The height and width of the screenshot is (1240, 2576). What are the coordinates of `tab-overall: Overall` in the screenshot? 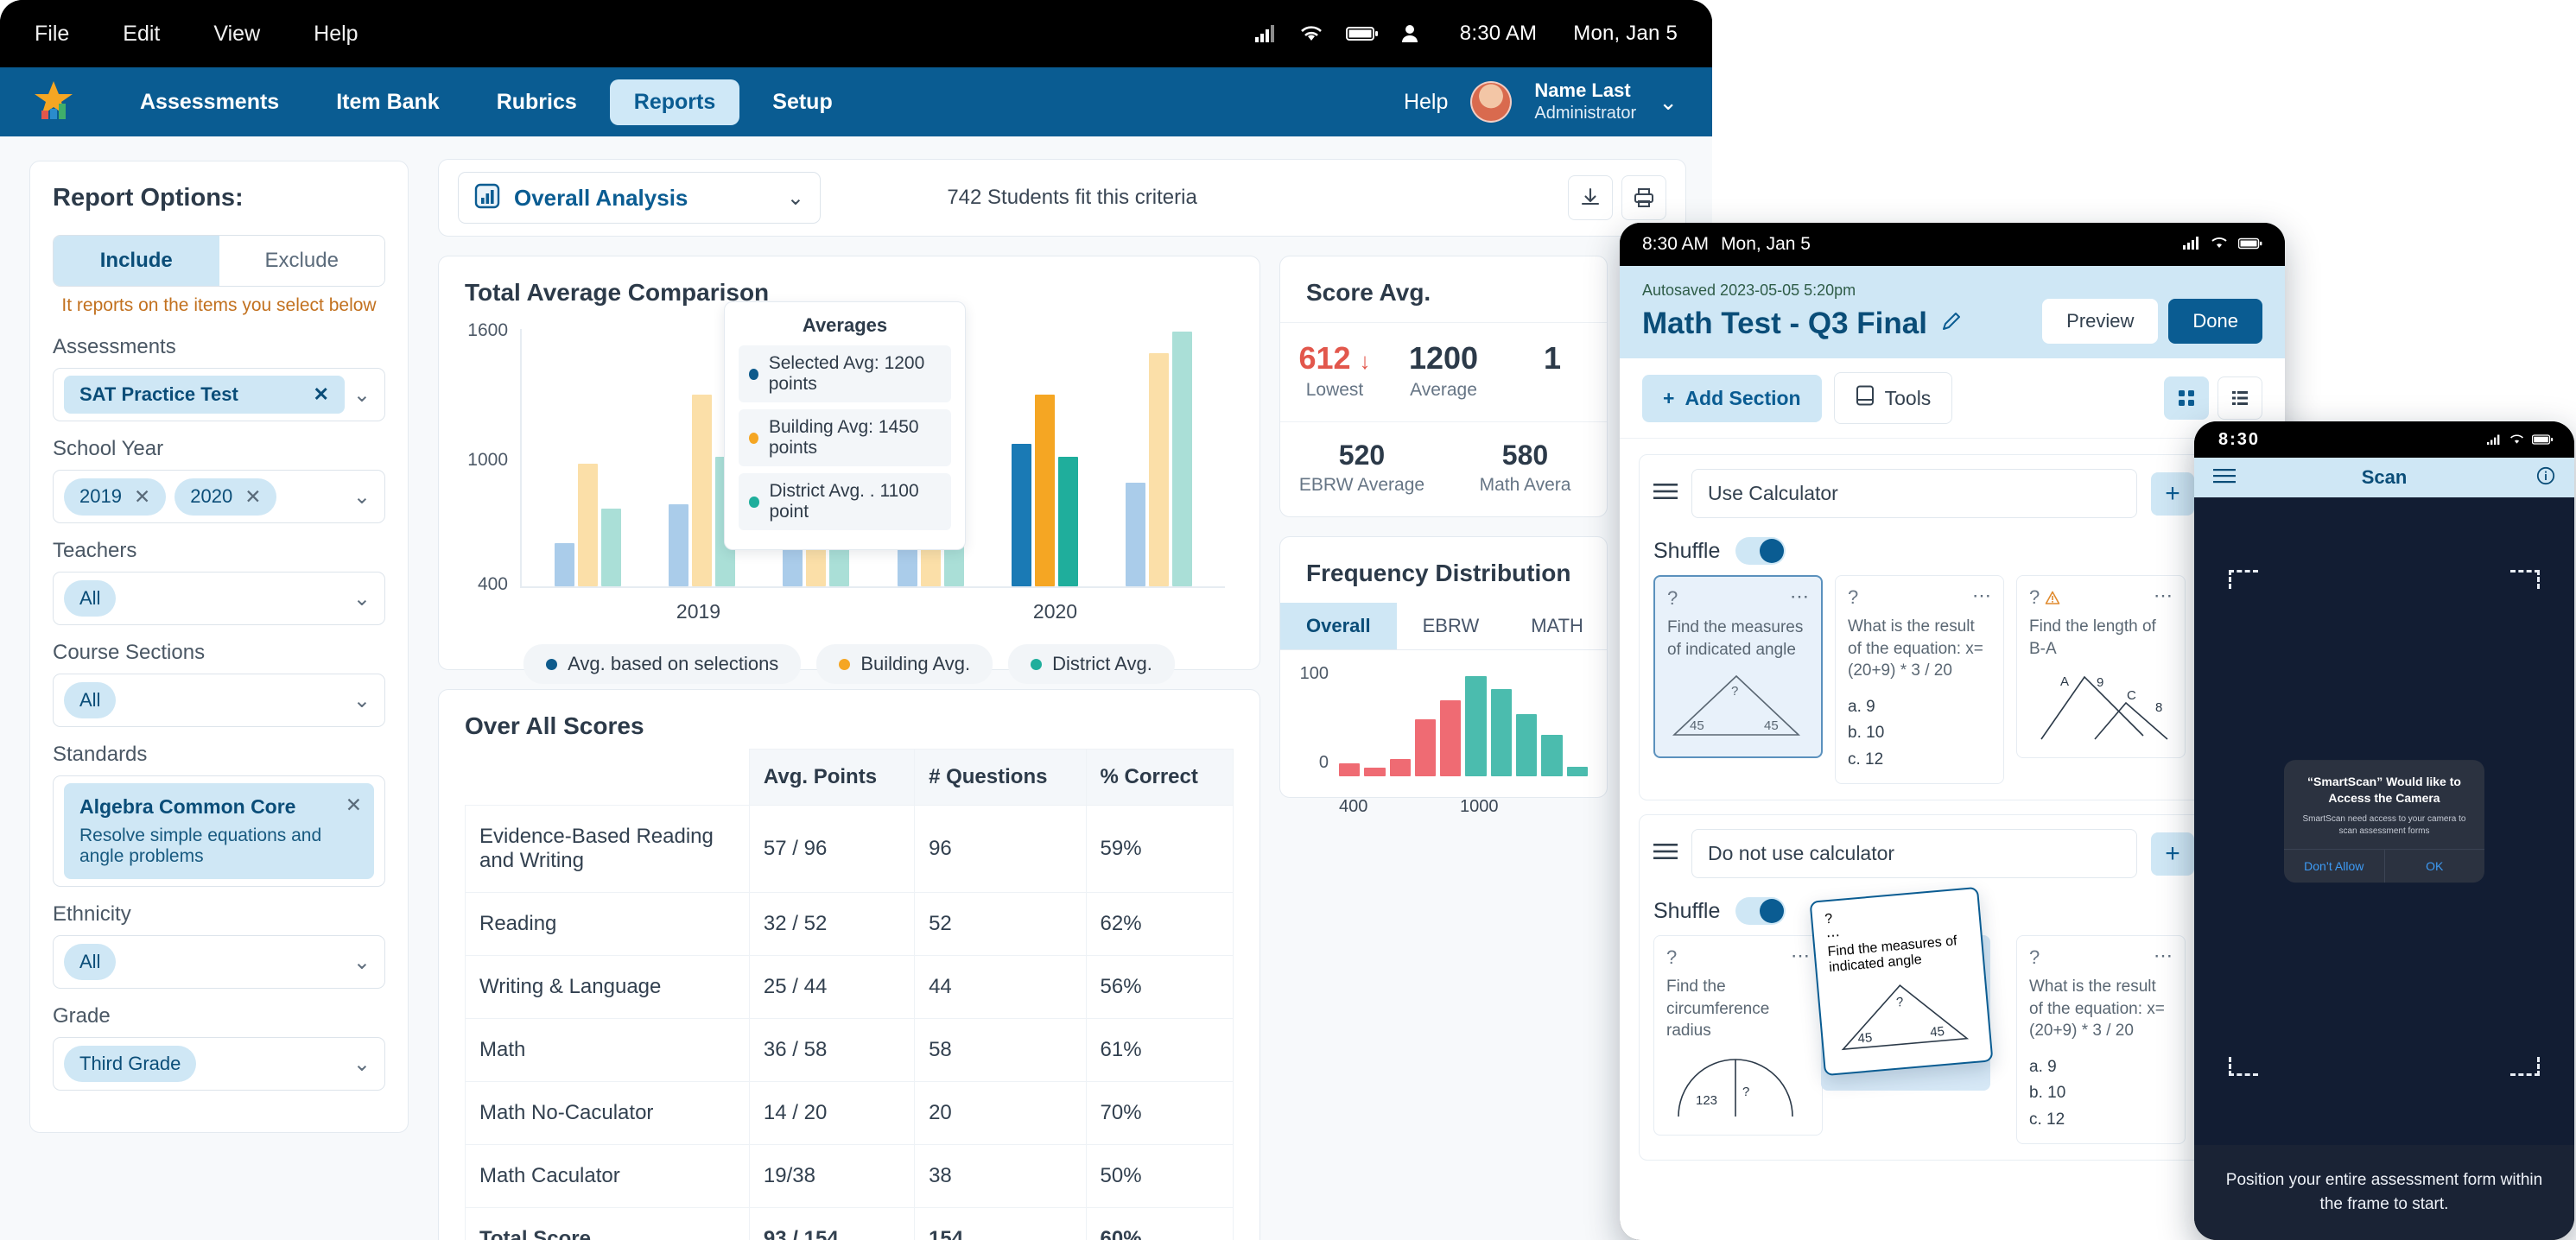 It's located at (1338, 626).